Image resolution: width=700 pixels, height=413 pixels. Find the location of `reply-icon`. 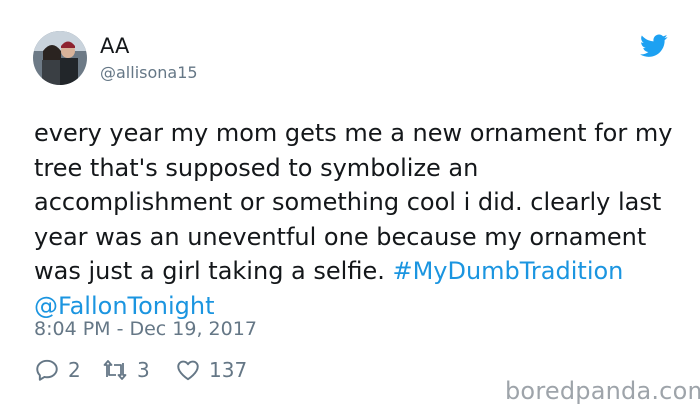

reply-icon is located at coordinates (47, 370).